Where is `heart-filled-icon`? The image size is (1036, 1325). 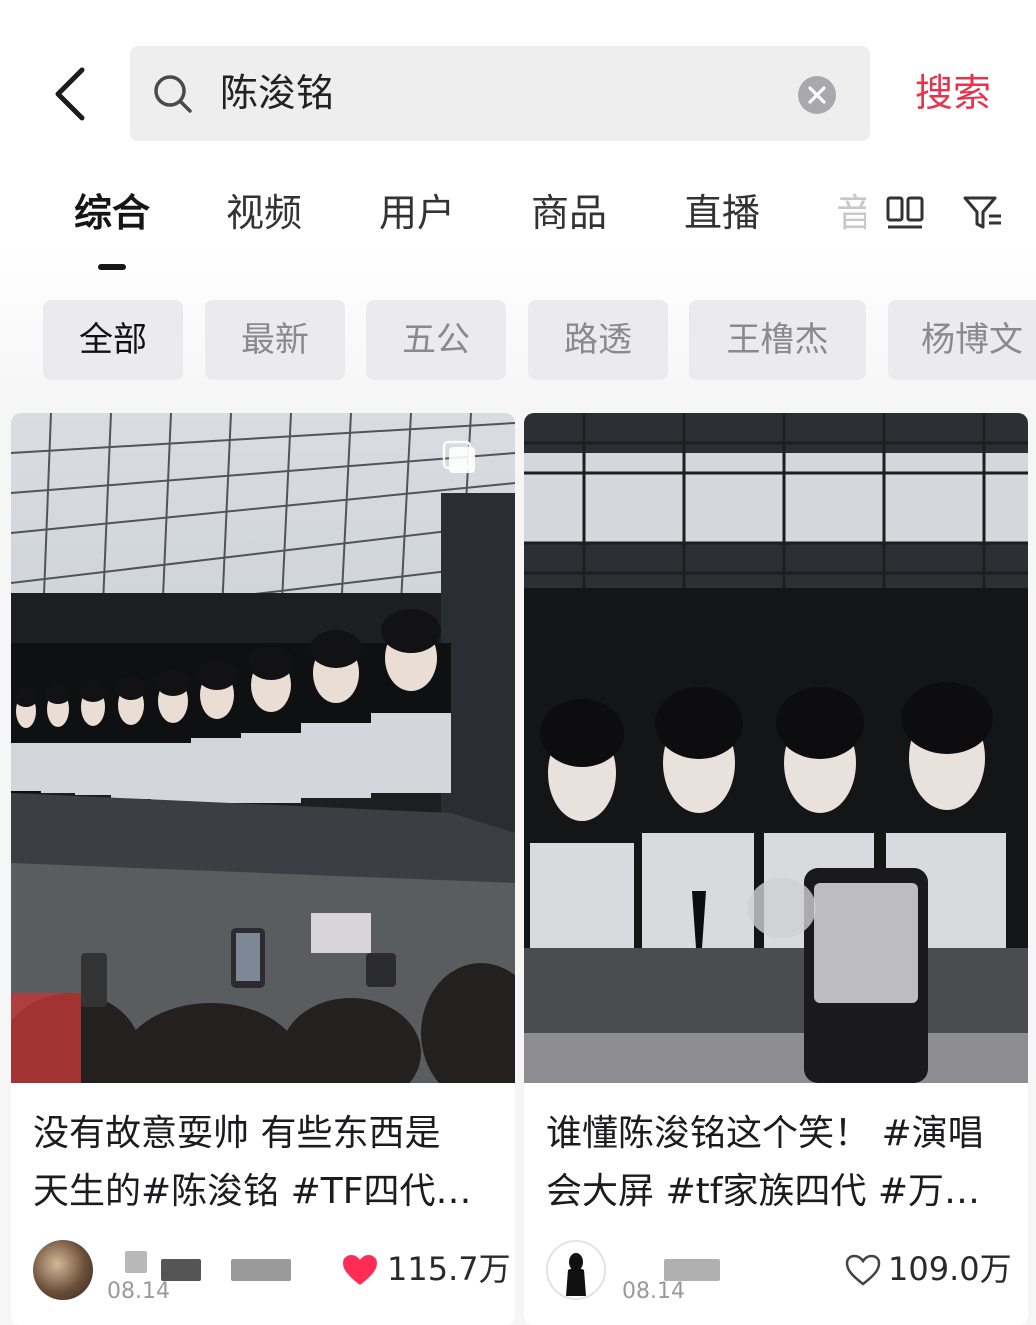 heart-filled-icon is located at coordinates (360, 1270).